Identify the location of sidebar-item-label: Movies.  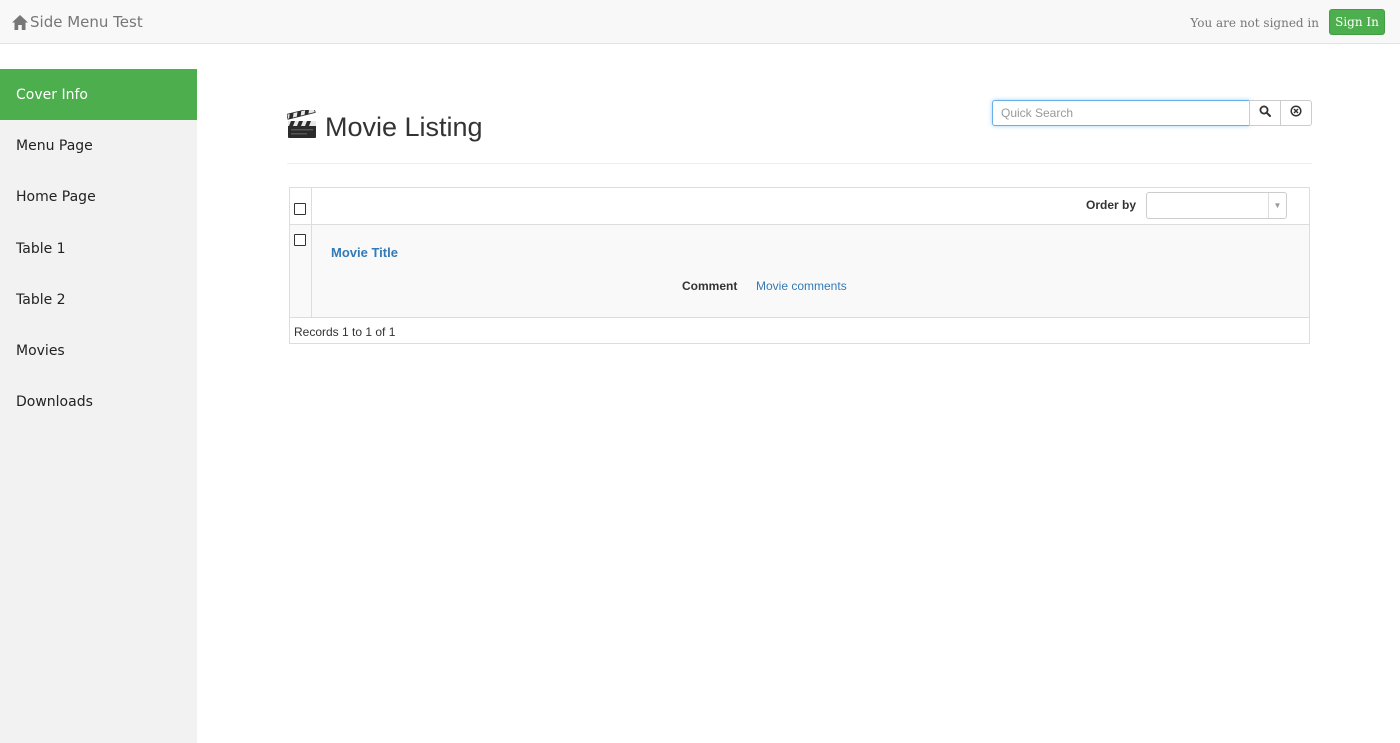
(40, 351).